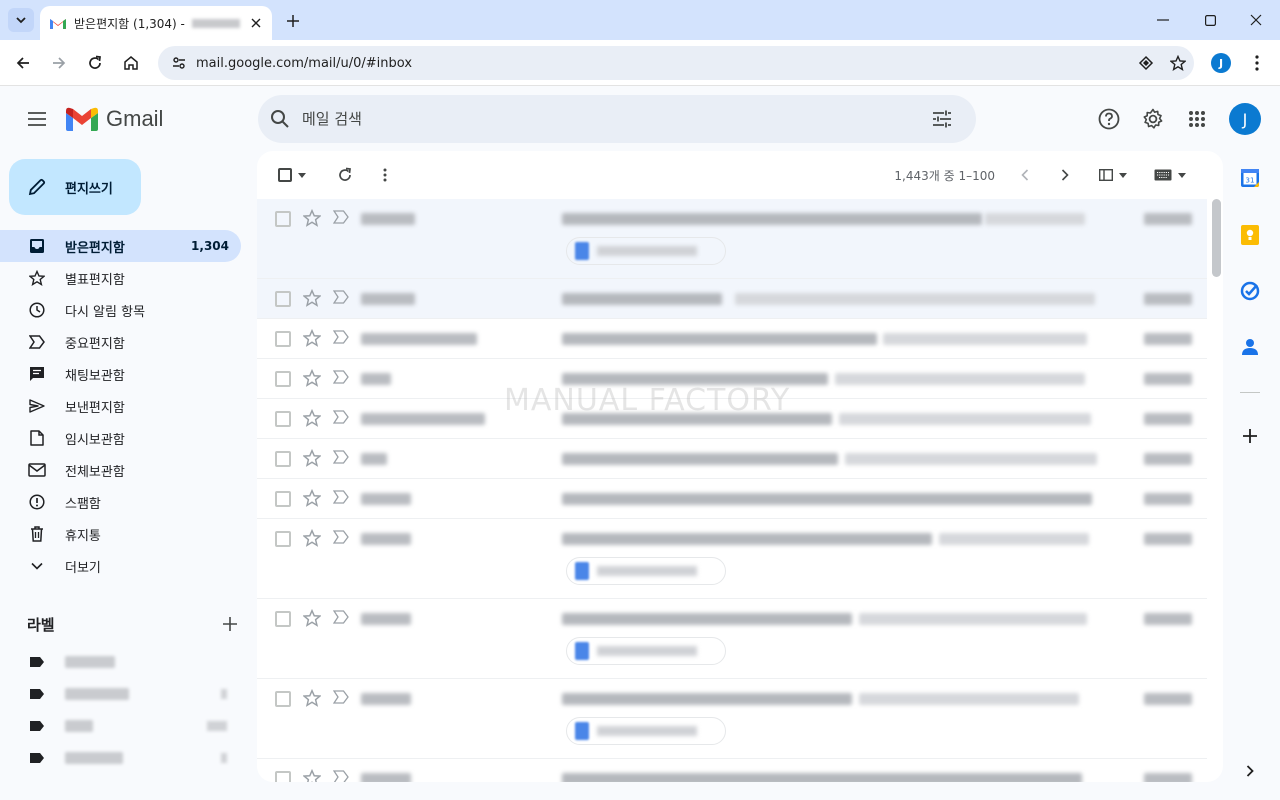  What do you see at coordinates (120, 502) in the screenshot?
I see `sidebar-item-spam: 스팸함` at bounding box center [120, 502].